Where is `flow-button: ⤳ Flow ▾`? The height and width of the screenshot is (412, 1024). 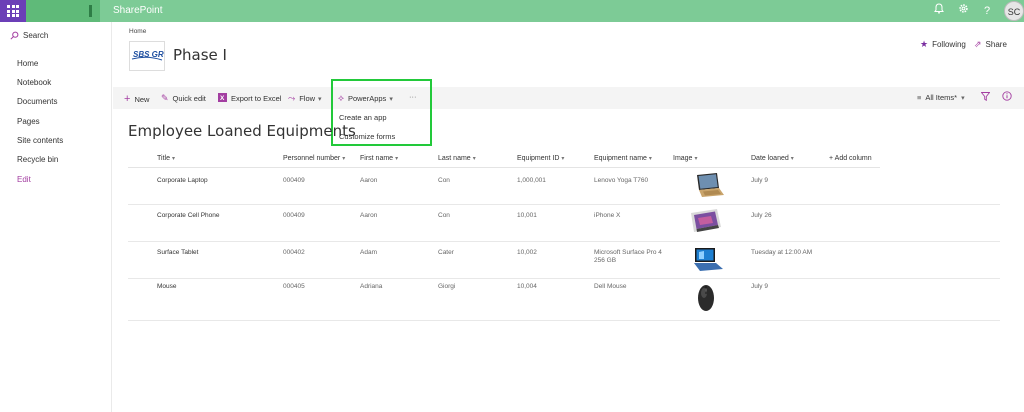 flow-button: ⤳ Flow ▾ is located at coordinates (305, 98).